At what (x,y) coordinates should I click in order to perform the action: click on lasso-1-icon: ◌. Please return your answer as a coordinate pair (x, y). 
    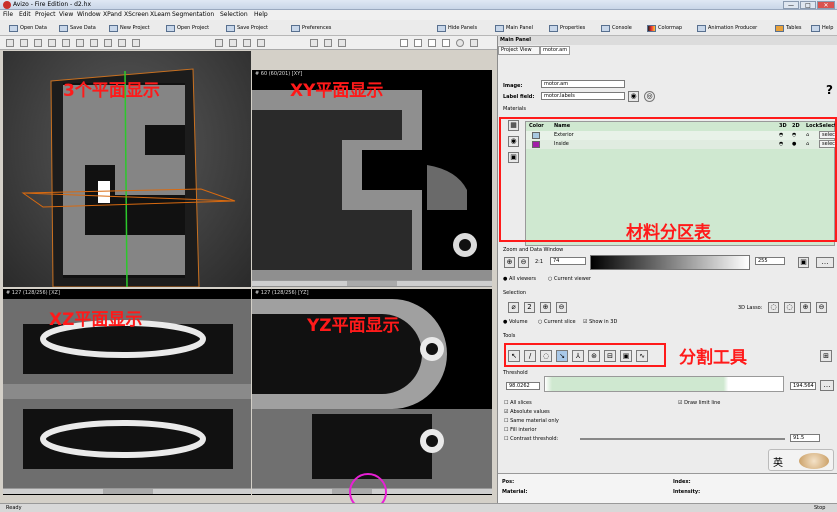
    Looking at the image, I should click on (773, 307).